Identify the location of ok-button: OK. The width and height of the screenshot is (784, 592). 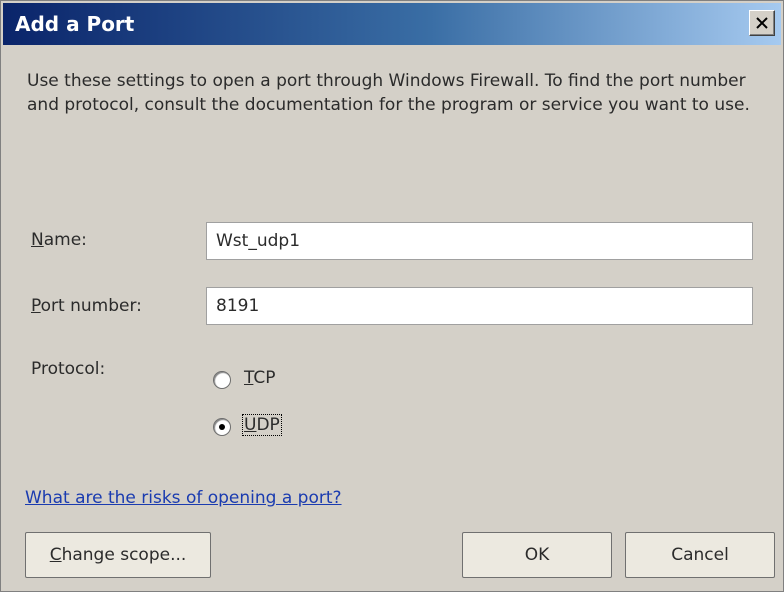
(537, 555).